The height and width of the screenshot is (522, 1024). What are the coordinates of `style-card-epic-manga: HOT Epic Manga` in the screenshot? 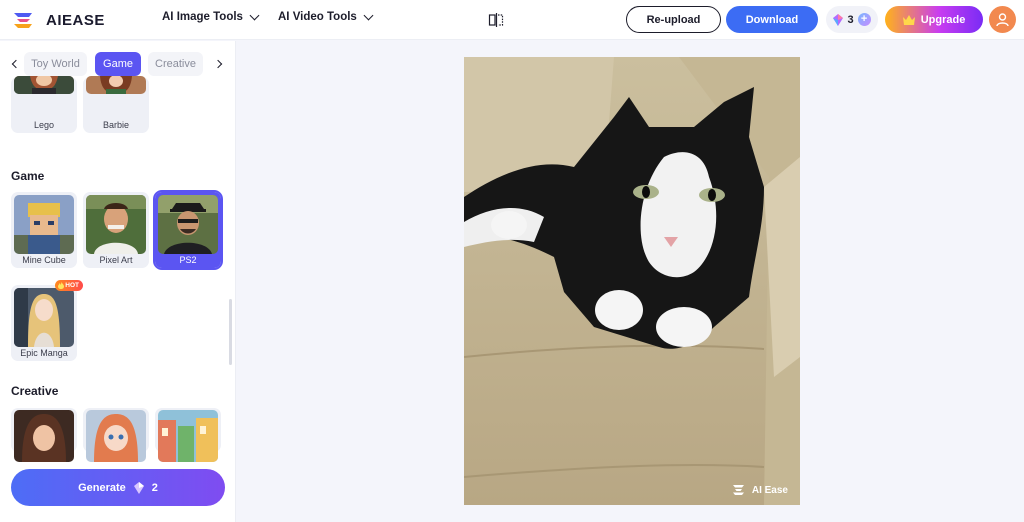 It's located at (47, 320).